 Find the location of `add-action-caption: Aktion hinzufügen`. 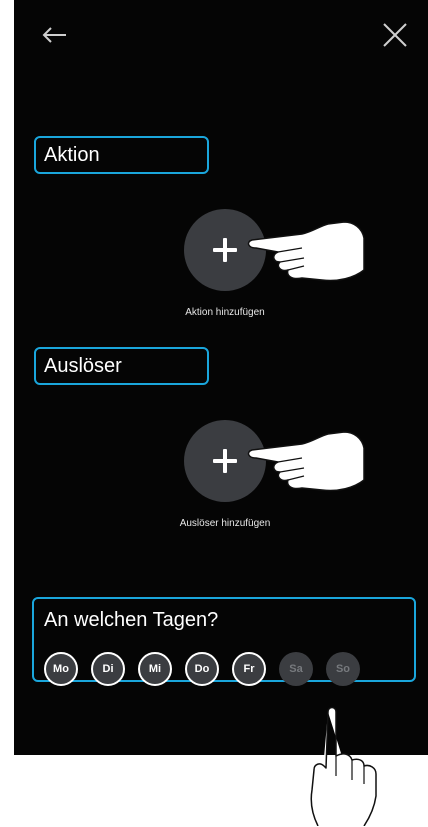

add-action-caption: Aktion hinzufügen is located at coordinates (225, 312).